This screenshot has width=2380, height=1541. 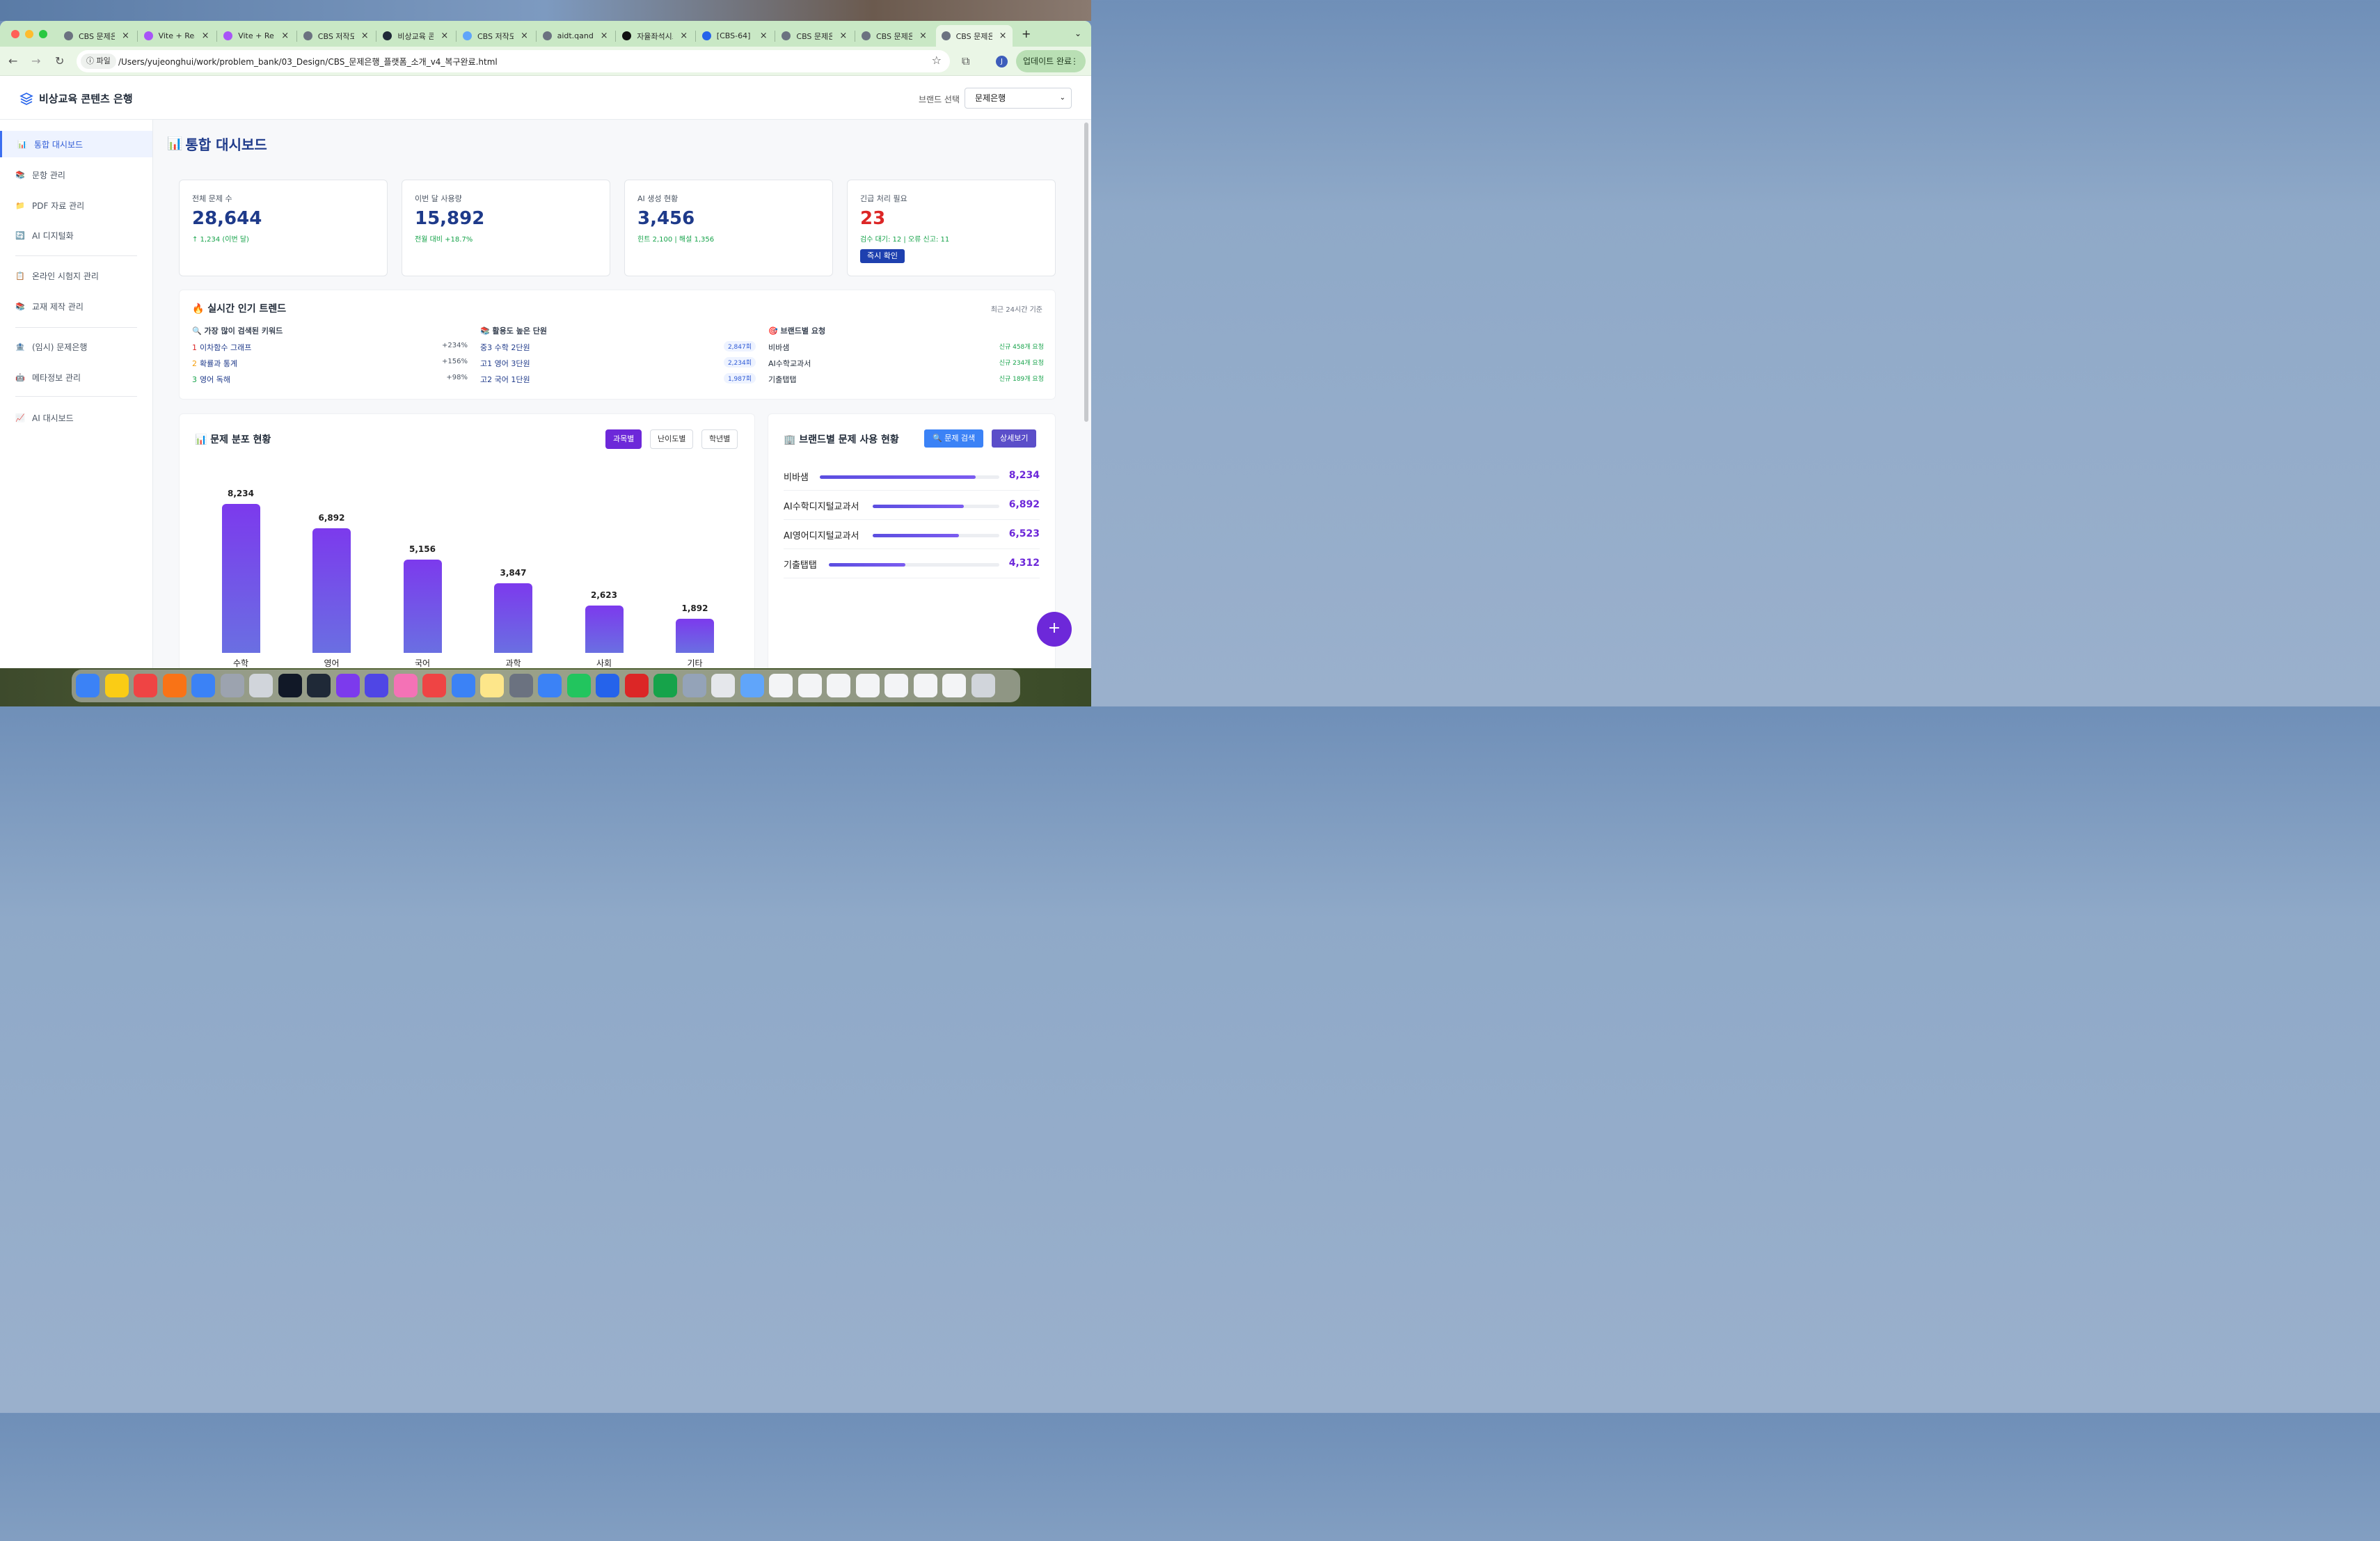 What do you see at coordinates (76, 275) in the screenshot?
I see `sidebar-item: 📋 온라인 시험지 관리` at bounding box center [76, 275].